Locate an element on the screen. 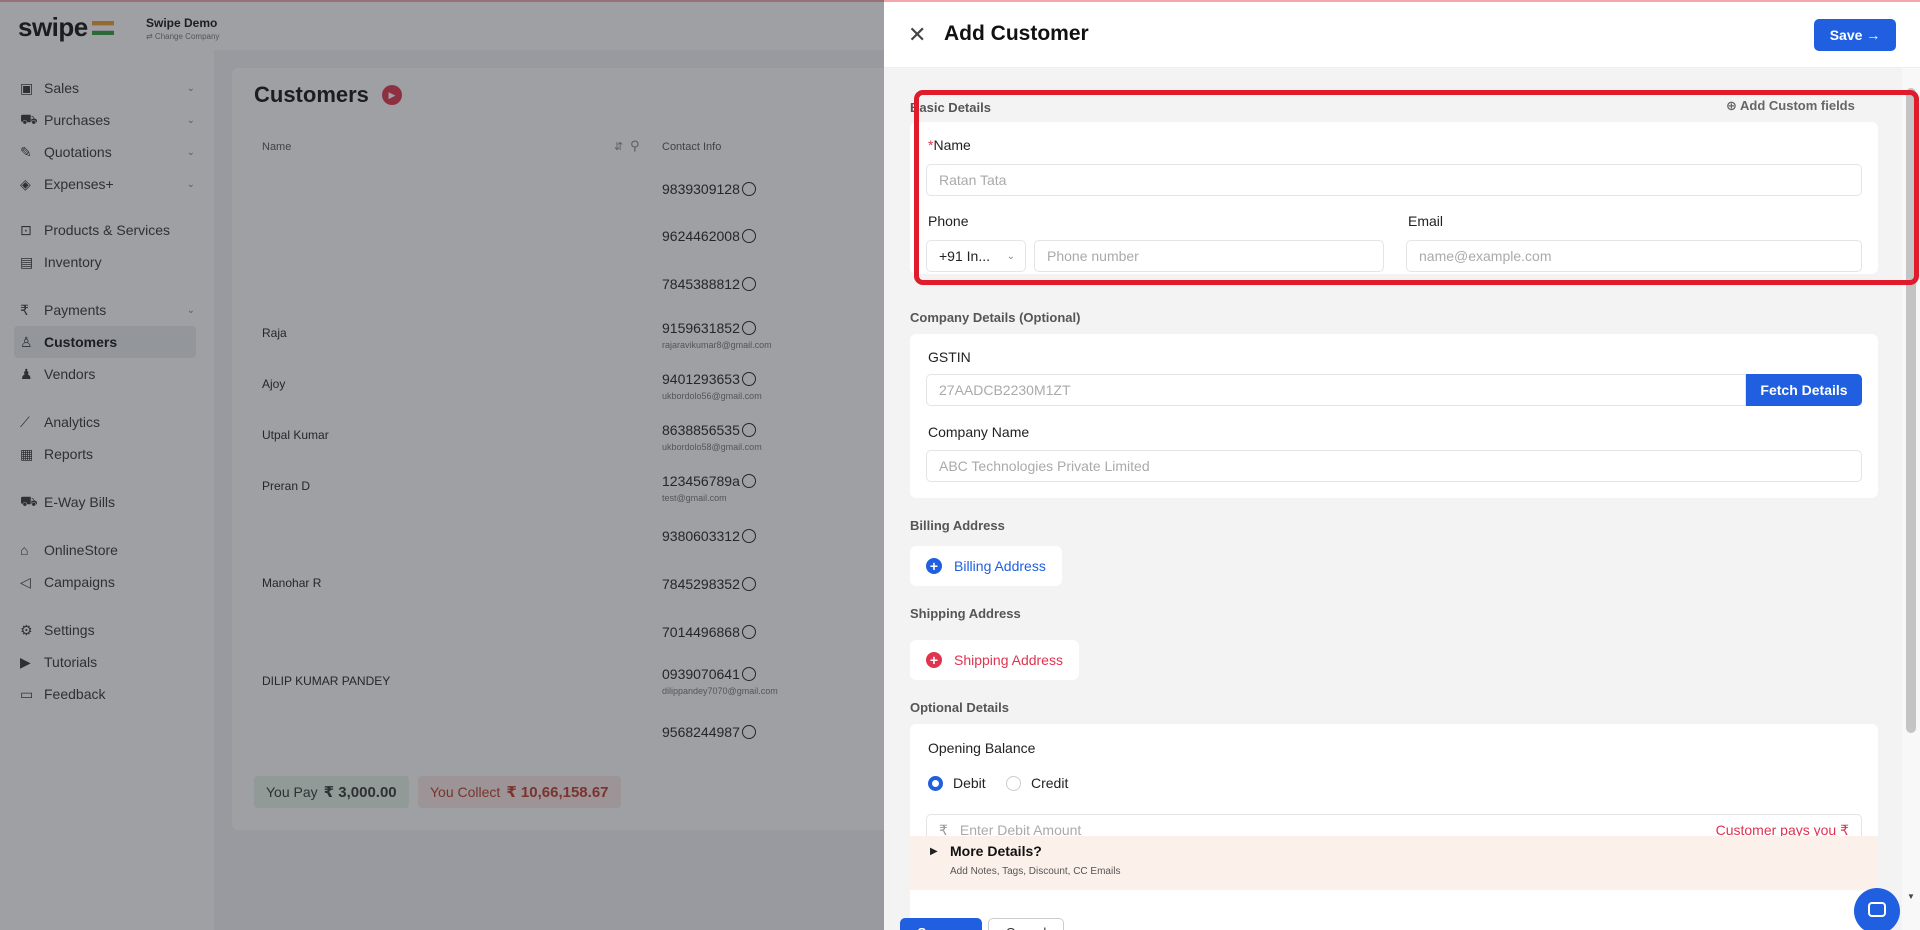 This screenshot has height=930, width=1920. scroll-down-arrow-icon: ▼ is located at coordinates (1911, 896).